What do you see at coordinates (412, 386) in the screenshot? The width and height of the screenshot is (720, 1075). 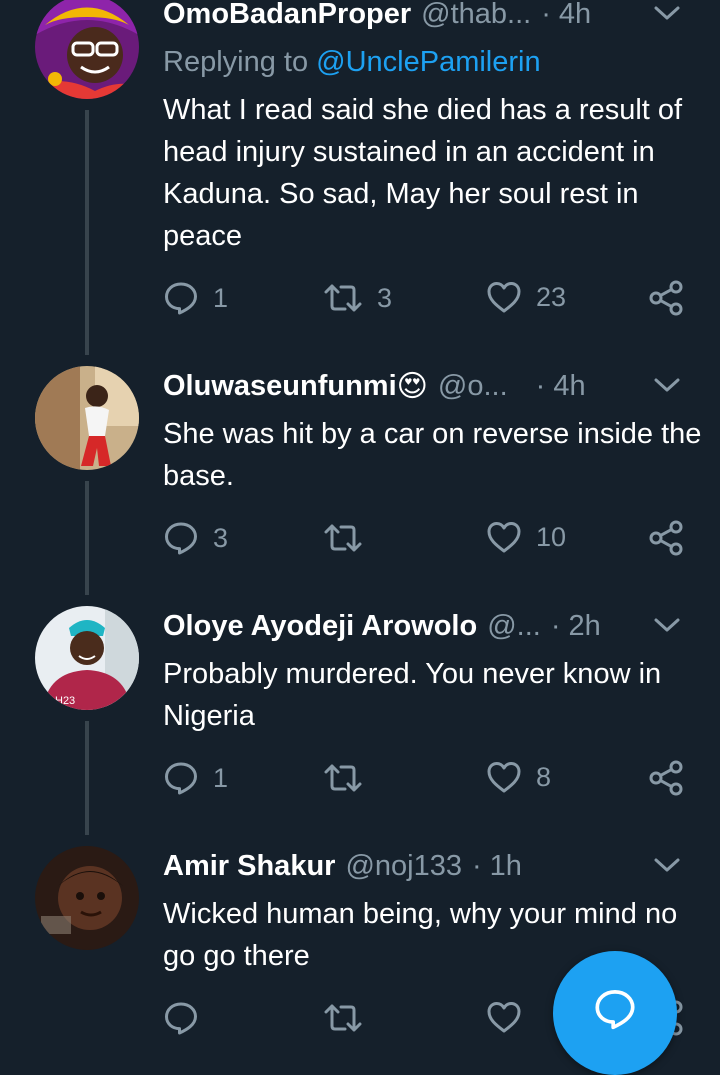 I see `heart-eyes-emoji: 😍` at bounding box center [412, 386].